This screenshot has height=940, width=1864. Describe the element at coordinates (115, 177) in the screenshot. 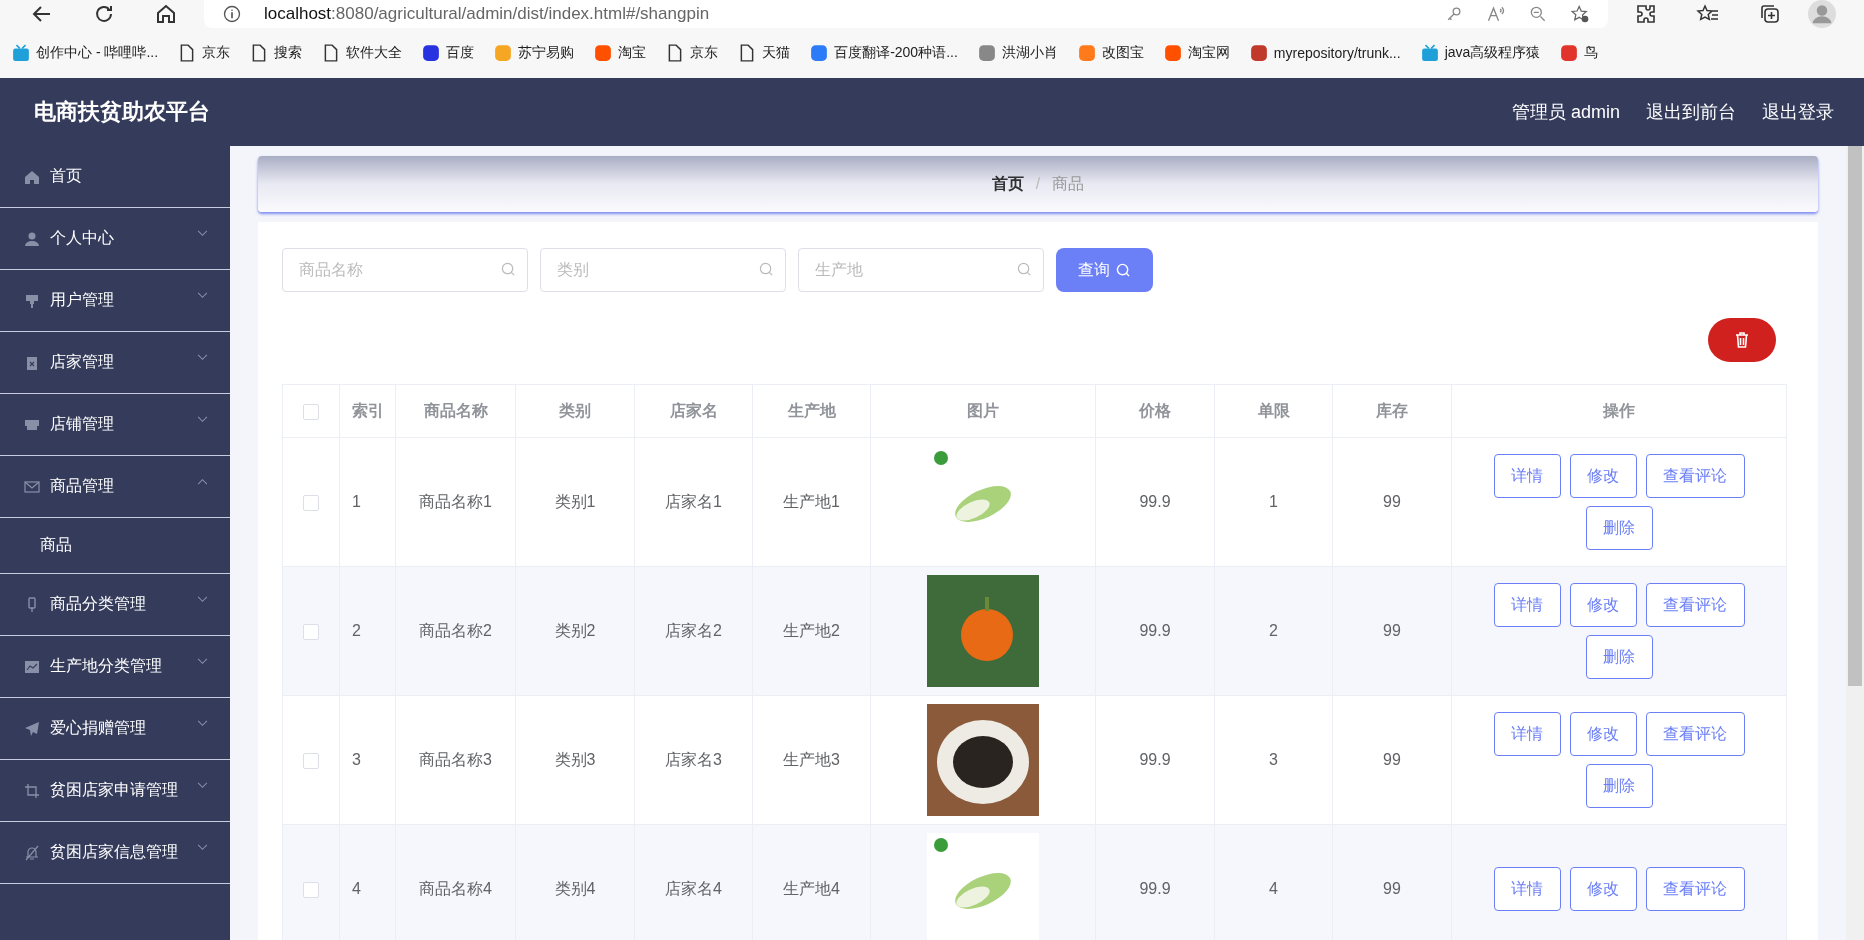

I see `menu-item: 首页` at that location.